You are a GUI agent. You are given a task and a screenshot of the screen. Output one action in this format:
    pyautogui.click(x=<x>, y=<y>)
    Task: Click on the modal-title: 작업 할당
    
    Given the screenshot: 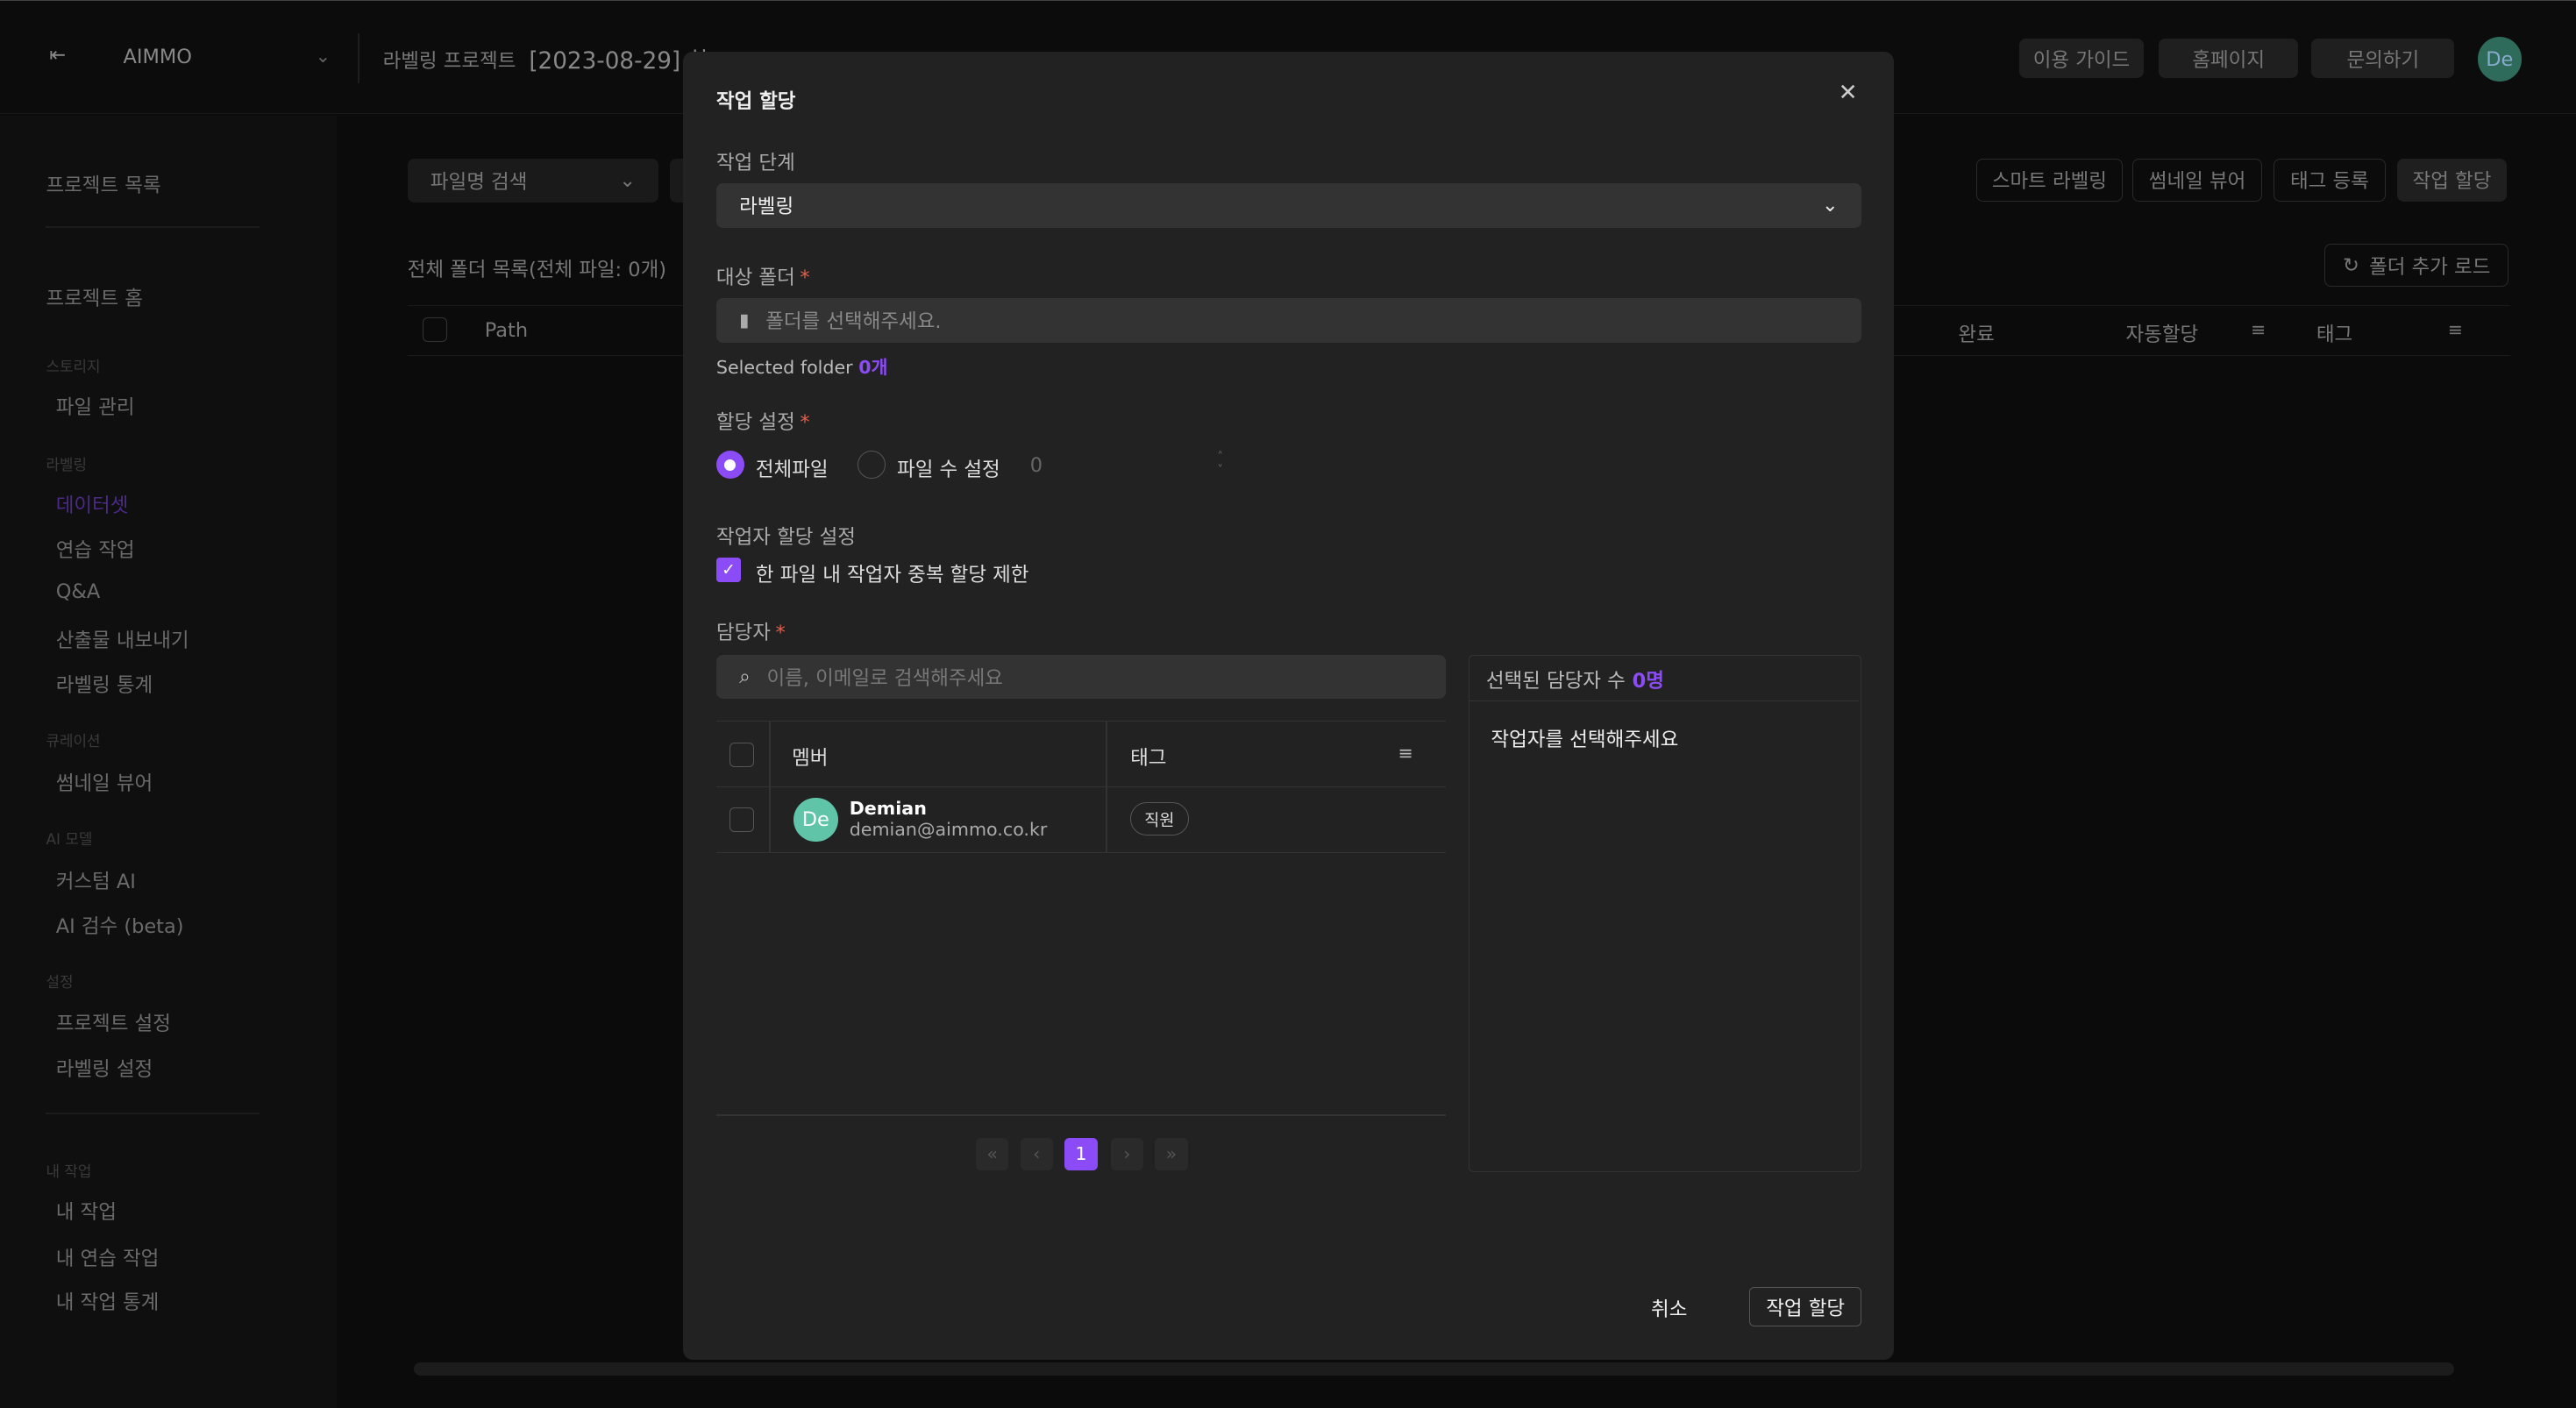 What is the action you would take?
    pyautogui.click(x=755, y=102)
    